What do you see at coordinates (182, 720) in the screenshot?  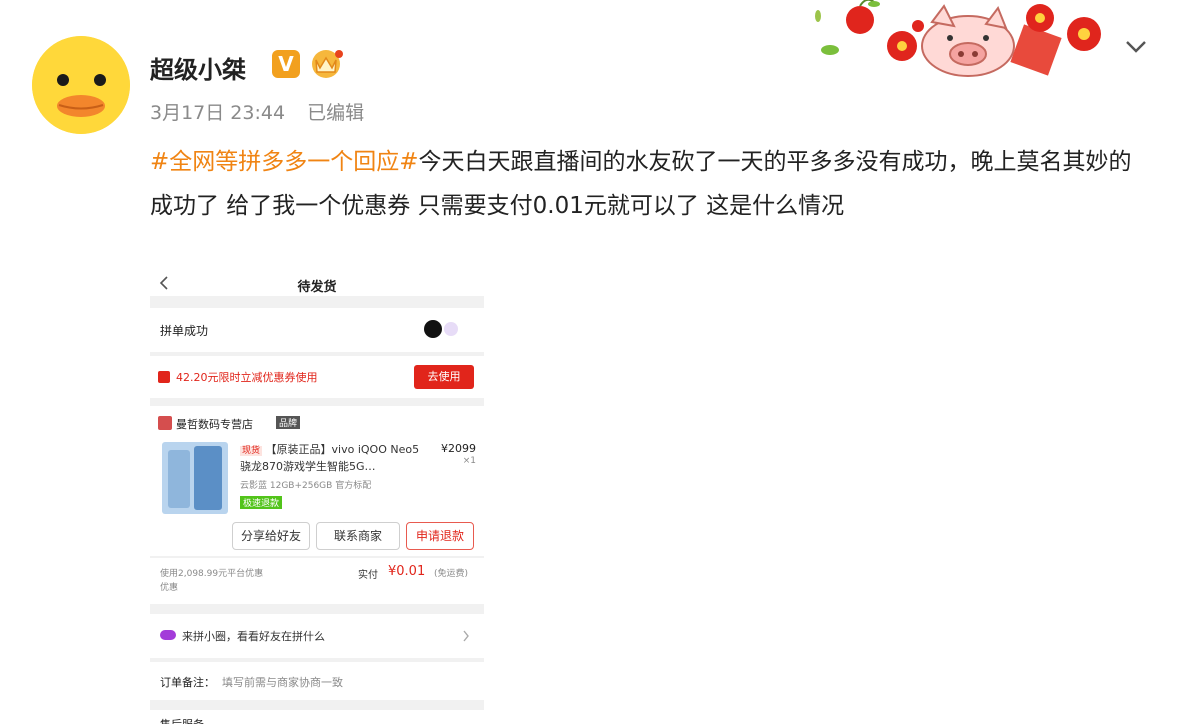 I see `bottom-label: 售后服务` at bounding box center [182, 720].